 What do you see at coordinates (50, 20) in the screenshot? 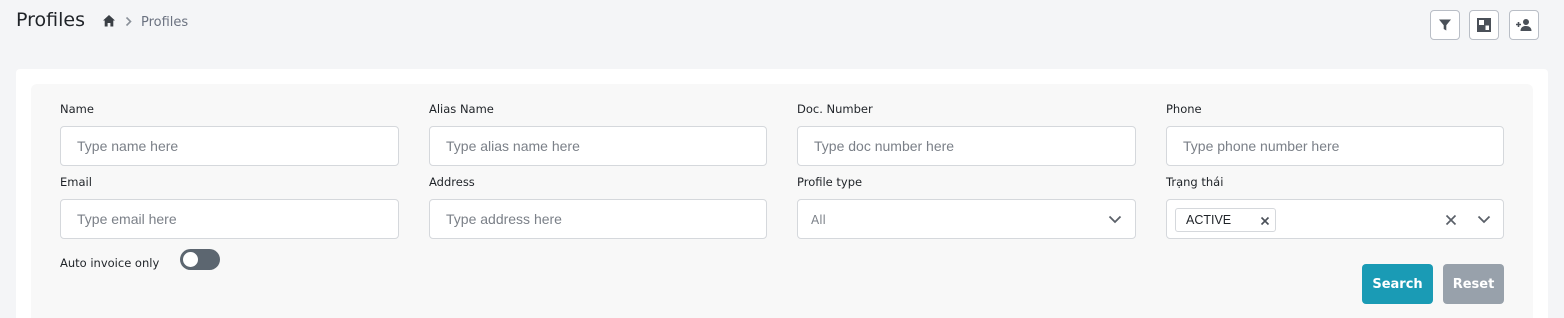
I see `page-title: Profiles` at bounding box center [50, 20].